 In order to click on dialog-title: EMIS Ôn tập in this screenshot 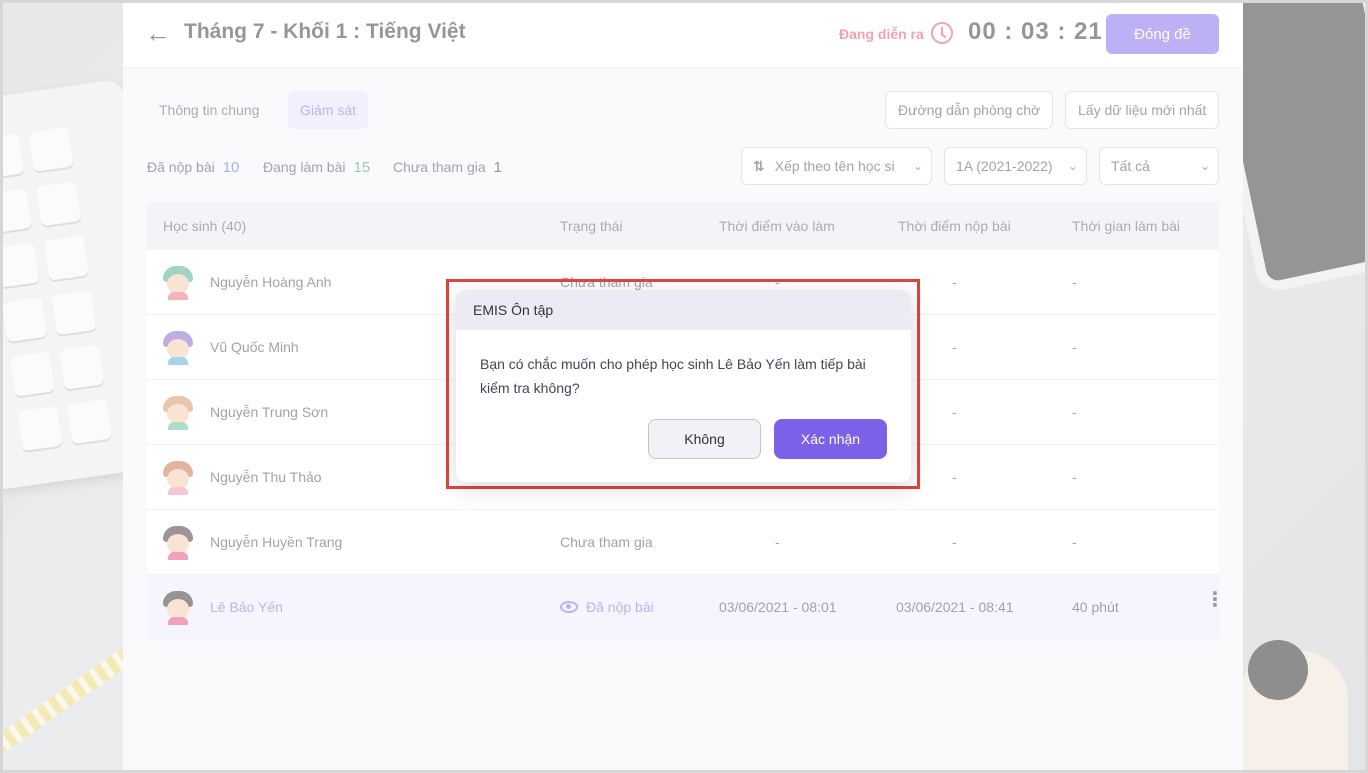, I will do `click(683, 310)`.